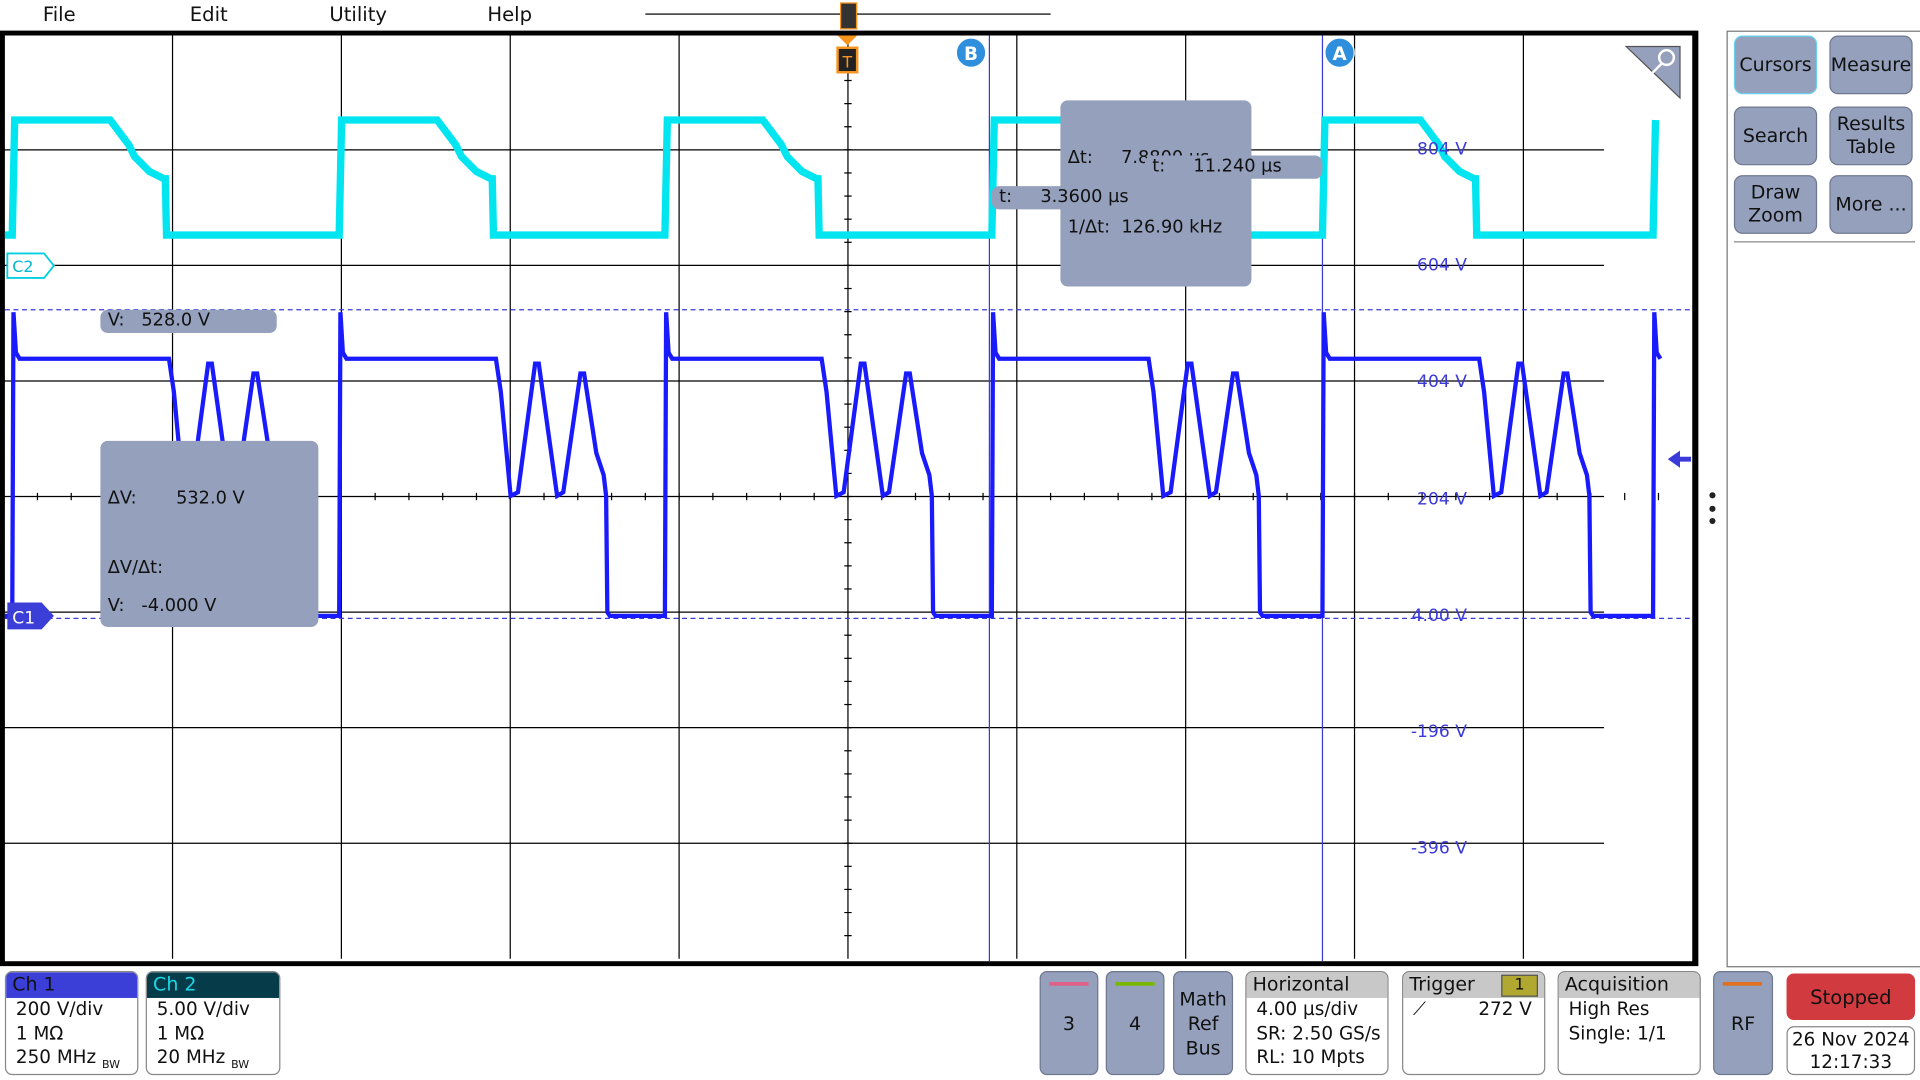  I want to click on date-time-display: 26 Nov 2024 12:17:33, so click(1851, 1051).